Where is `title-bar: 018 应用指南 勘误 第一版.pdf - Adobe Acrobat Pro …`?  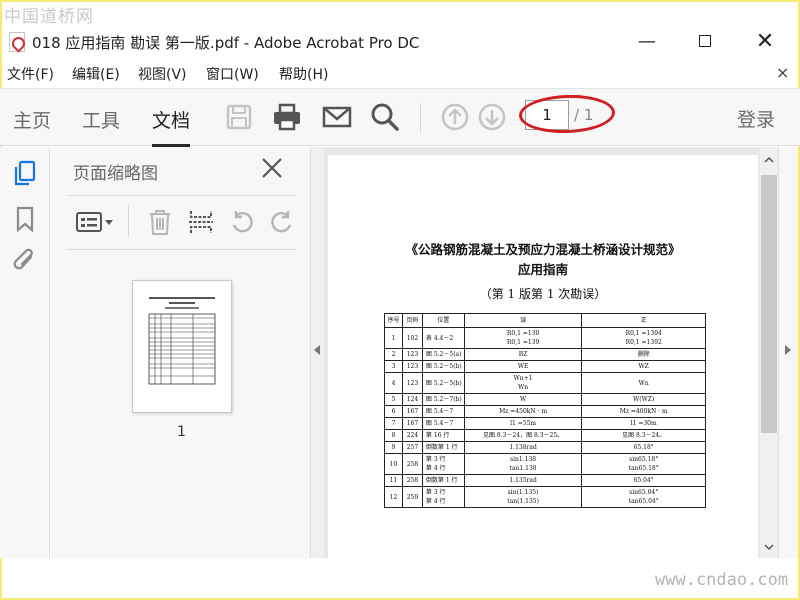
title-bar: 018 应用指南 勘误 第一版.pdf - Adobe Acrobat Pro … is located at coordinates (400, 42).